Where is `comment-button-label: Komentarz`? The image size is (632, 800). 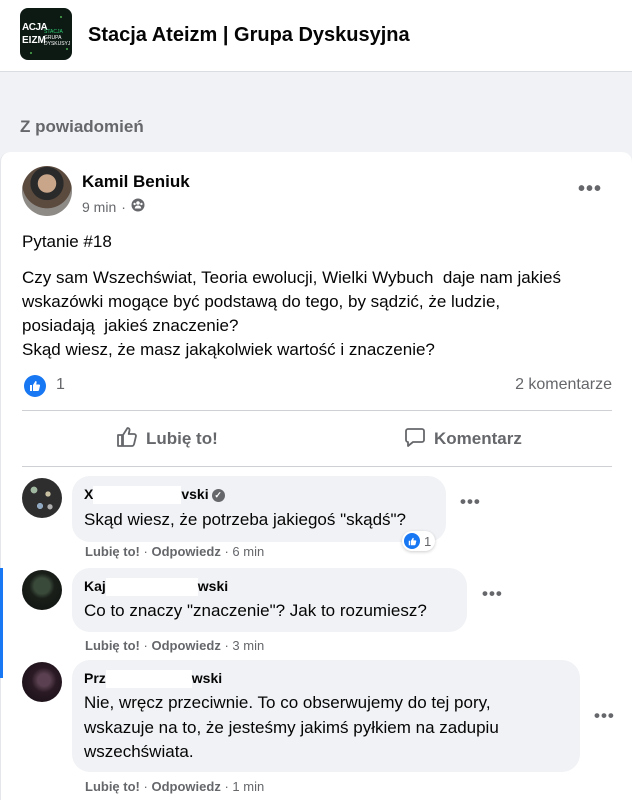 comment-button-label: Komentarz is located at coordinates (478, 438).